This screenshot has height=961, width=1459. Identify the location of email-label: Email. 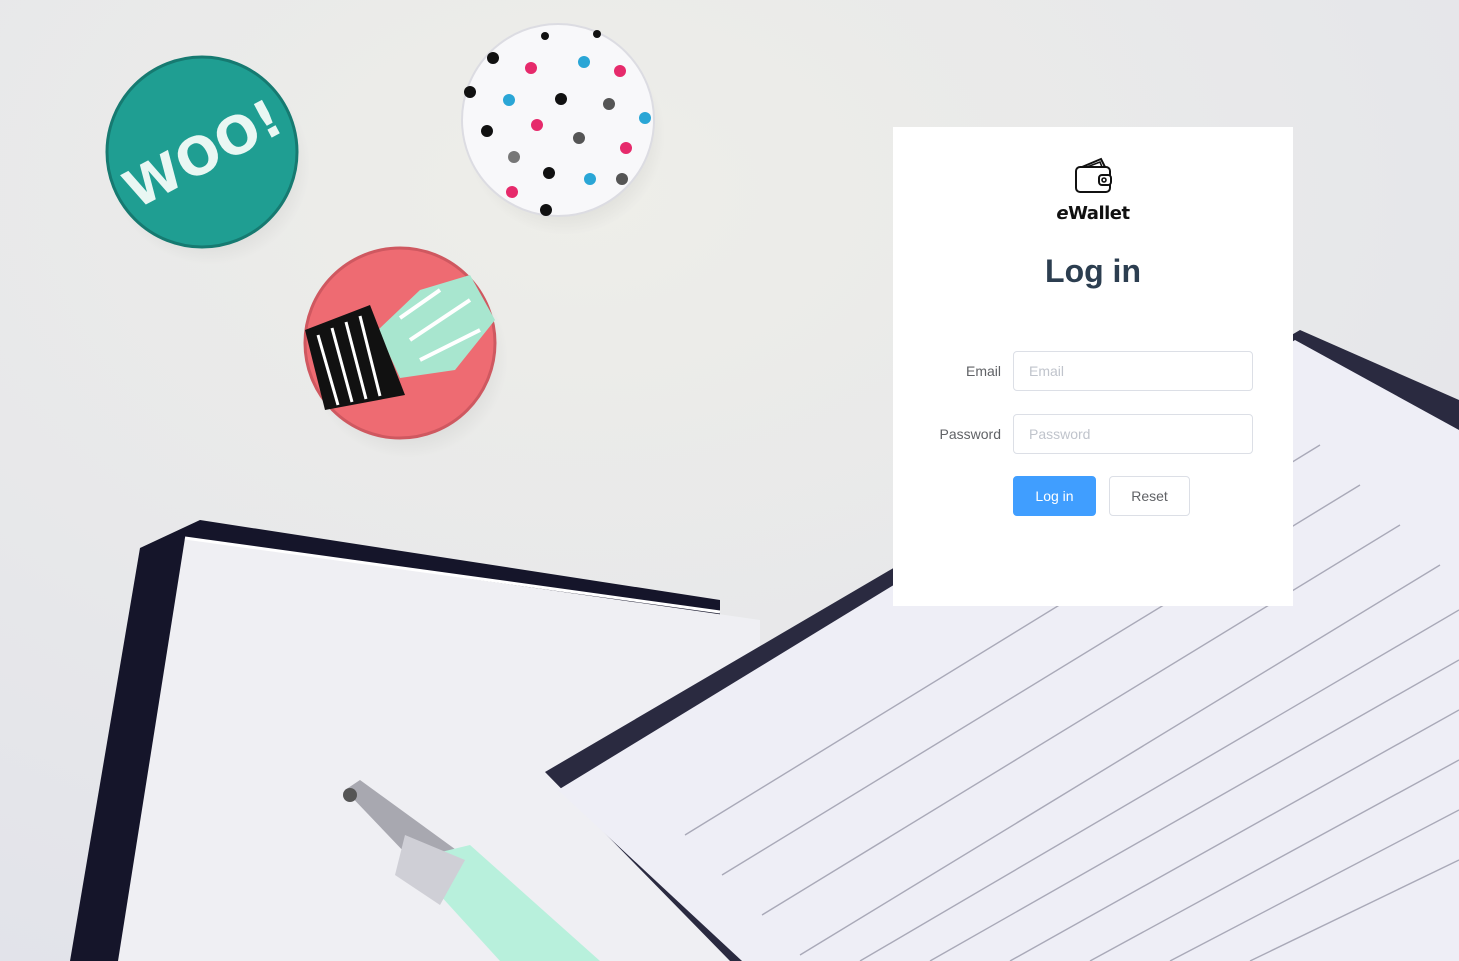
(983, 371).